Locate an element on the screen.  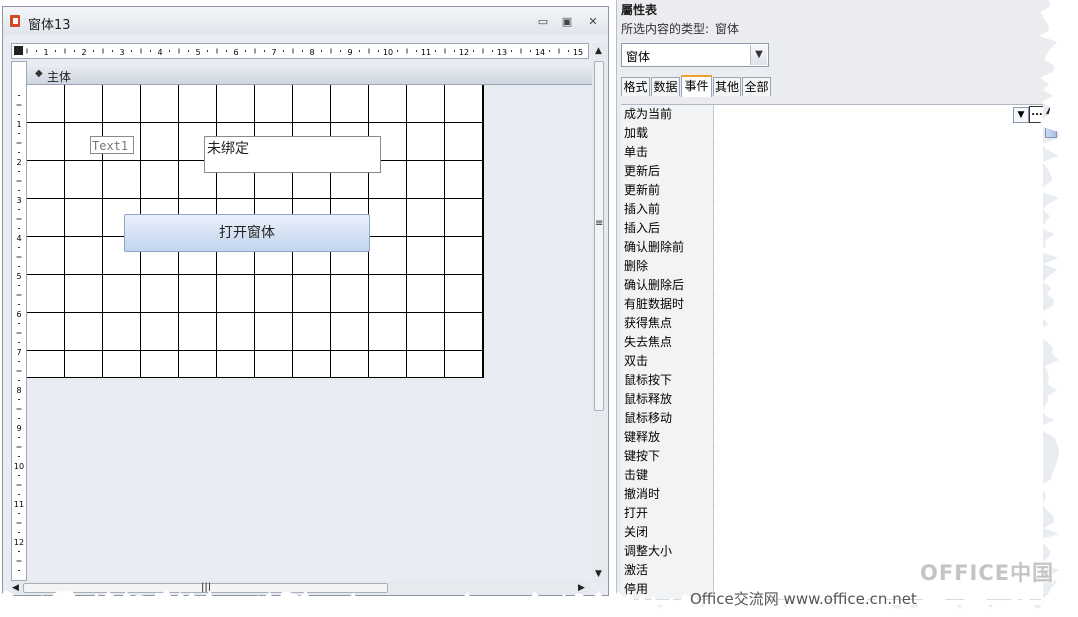
scroll-left-icon: ◀ is located at coordinates (15, 588).